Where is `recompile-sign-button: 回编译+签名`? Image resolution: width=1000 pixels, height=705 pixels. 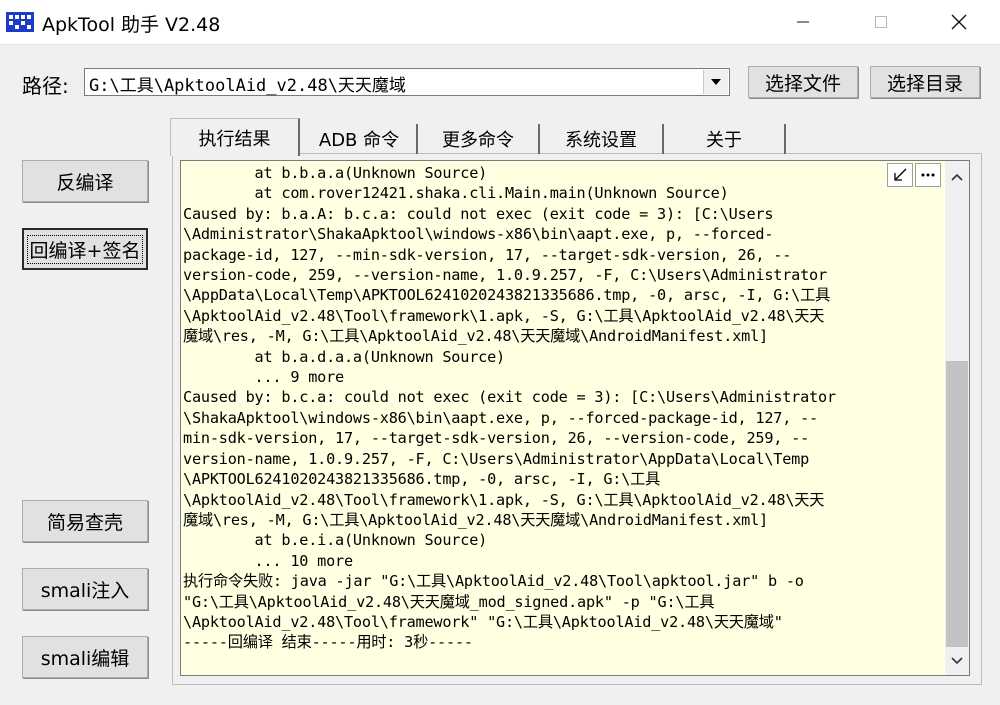
recompile-sign-button: 回编译+签名 is located at coordinates (85, 249).